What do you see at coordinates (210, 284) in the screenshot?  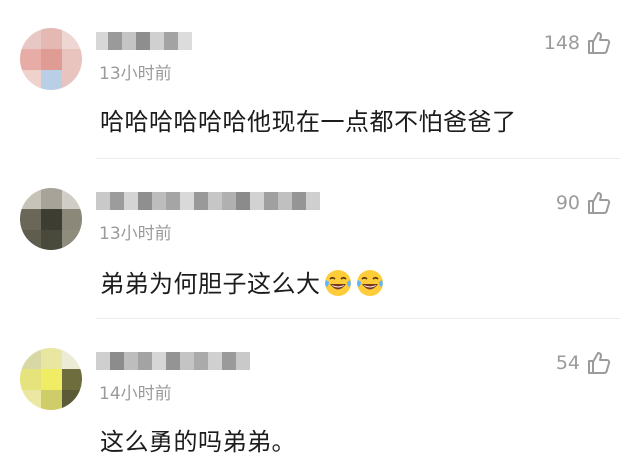 I see `comment-text: 弟弟为何胆子这么大` at bounding box center [210, 284].